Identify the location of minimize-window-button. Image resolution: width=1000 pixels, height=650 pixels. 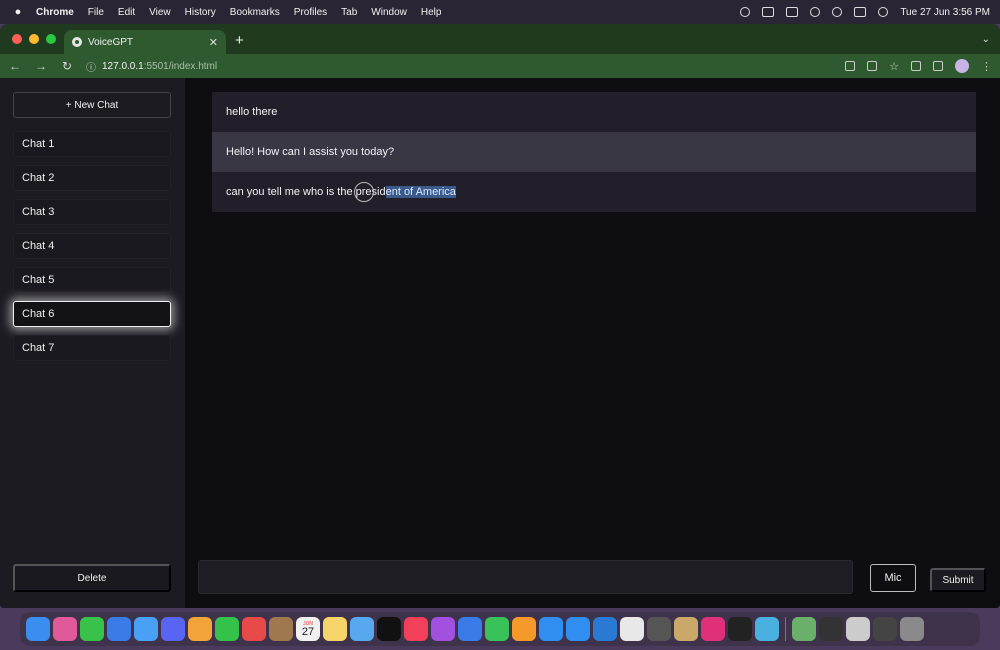
(34, 39).